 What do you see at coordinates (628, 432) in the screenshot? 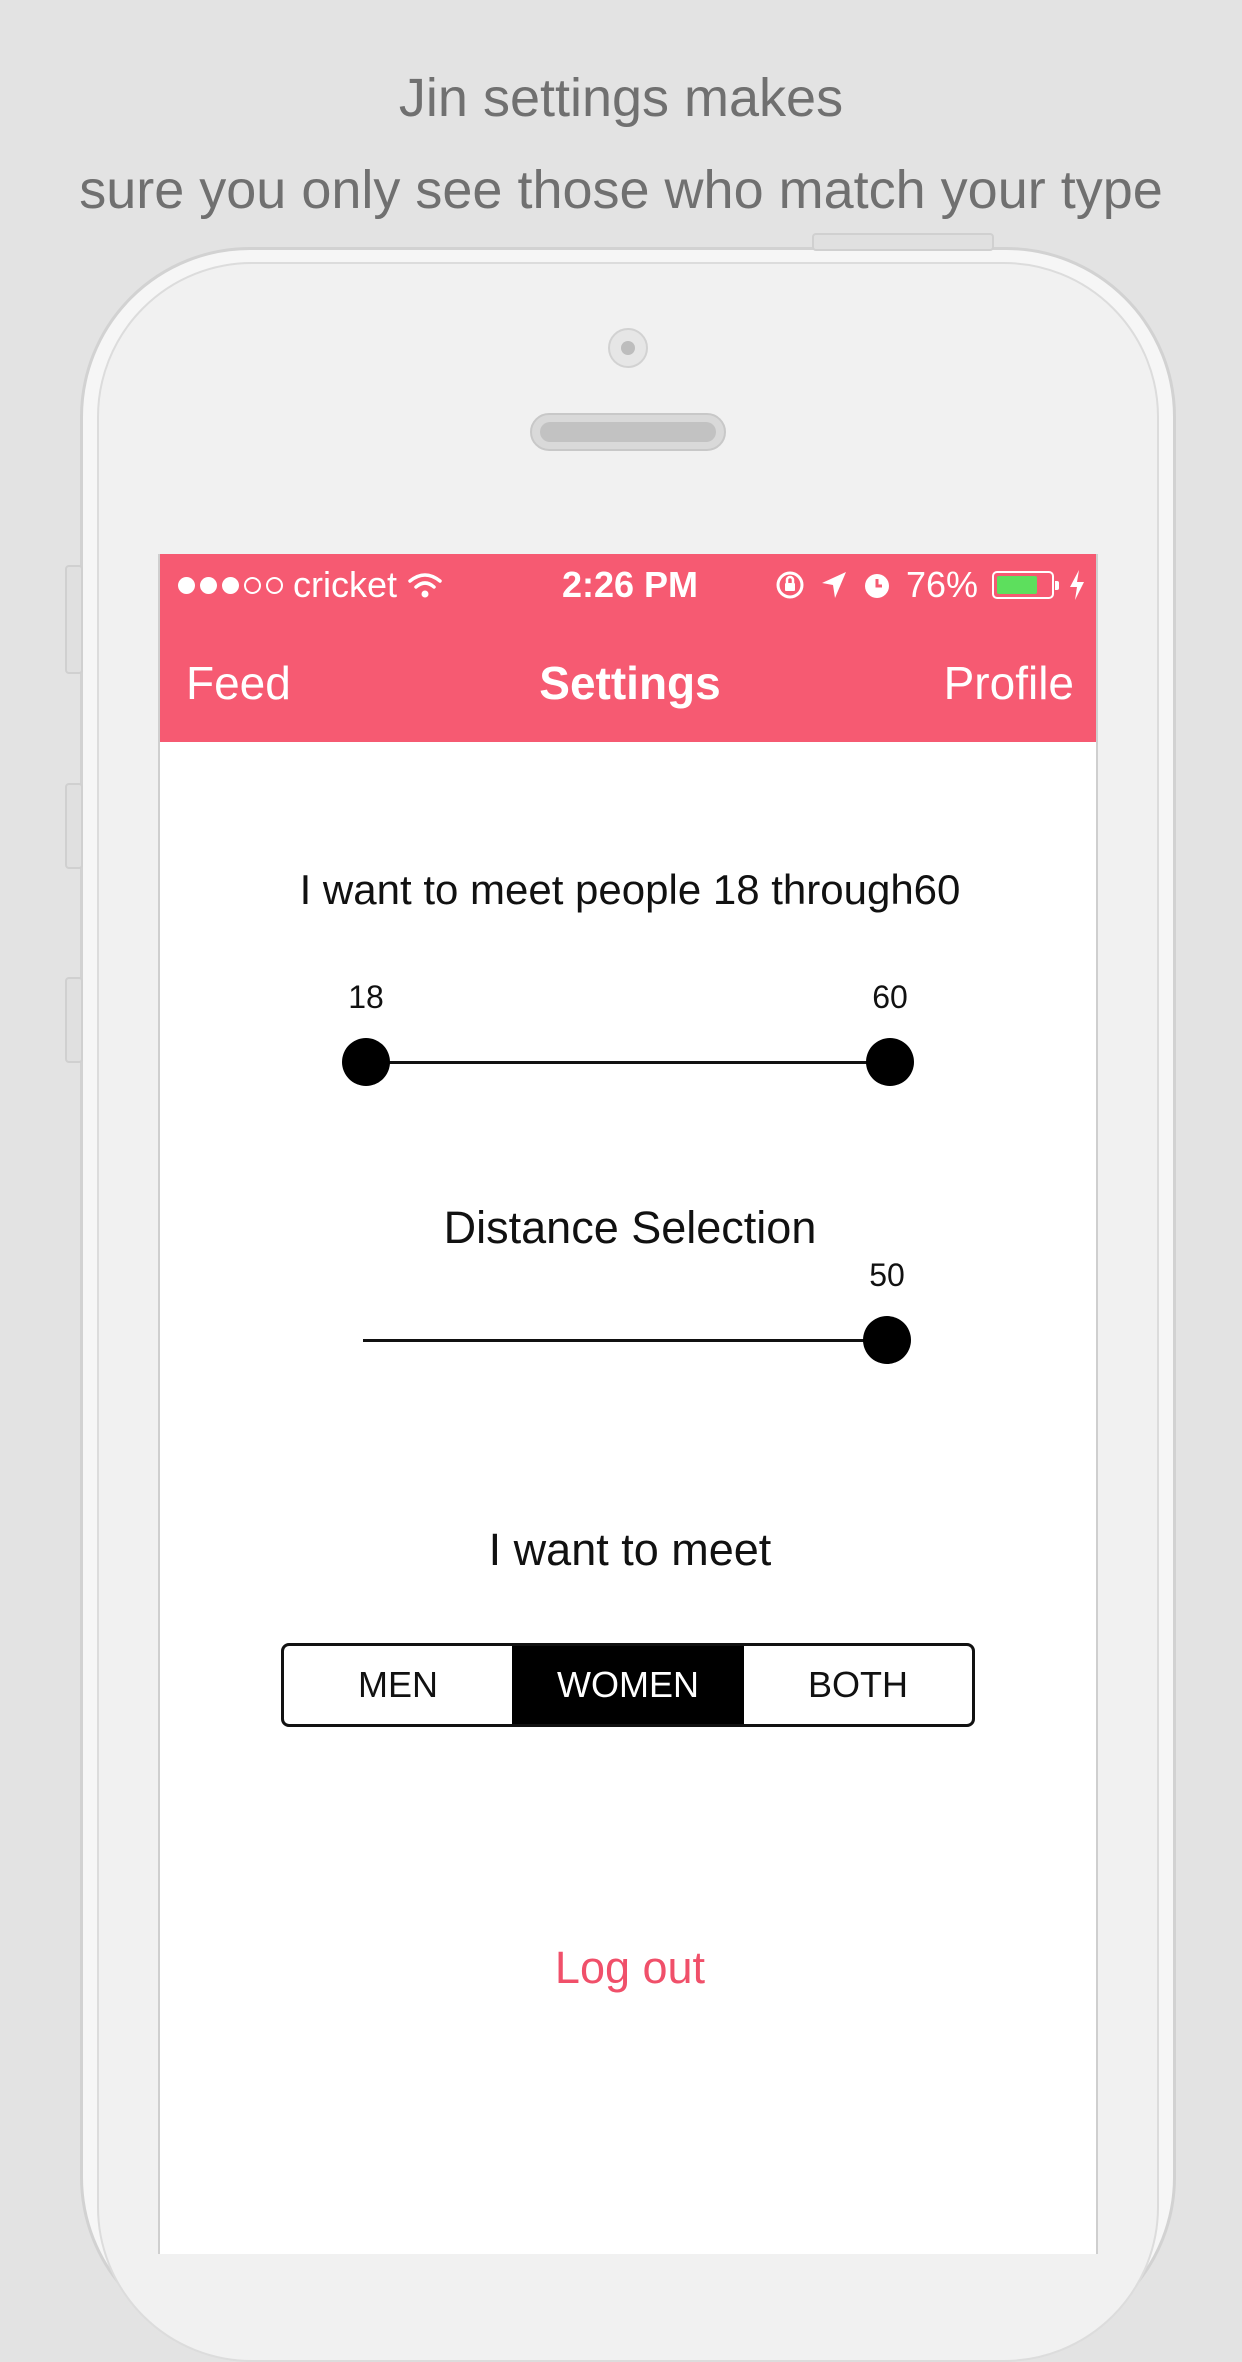
I see `earpiece-speaker` at bounding box center [628, 432].